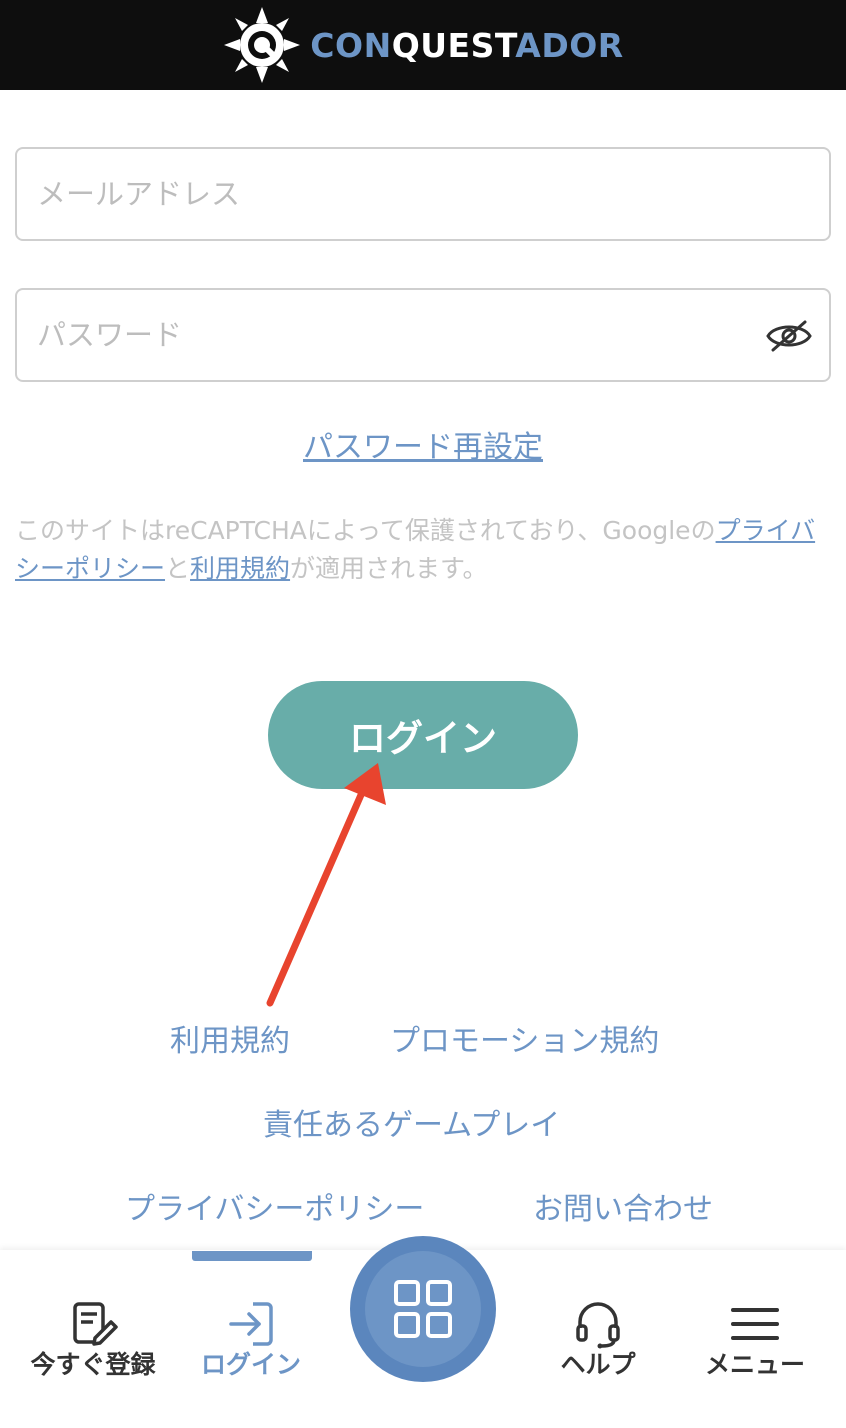 The height and width of the screenshot is (1428, 846). I want to click on login-arrow-icon, so click(251, 1324).